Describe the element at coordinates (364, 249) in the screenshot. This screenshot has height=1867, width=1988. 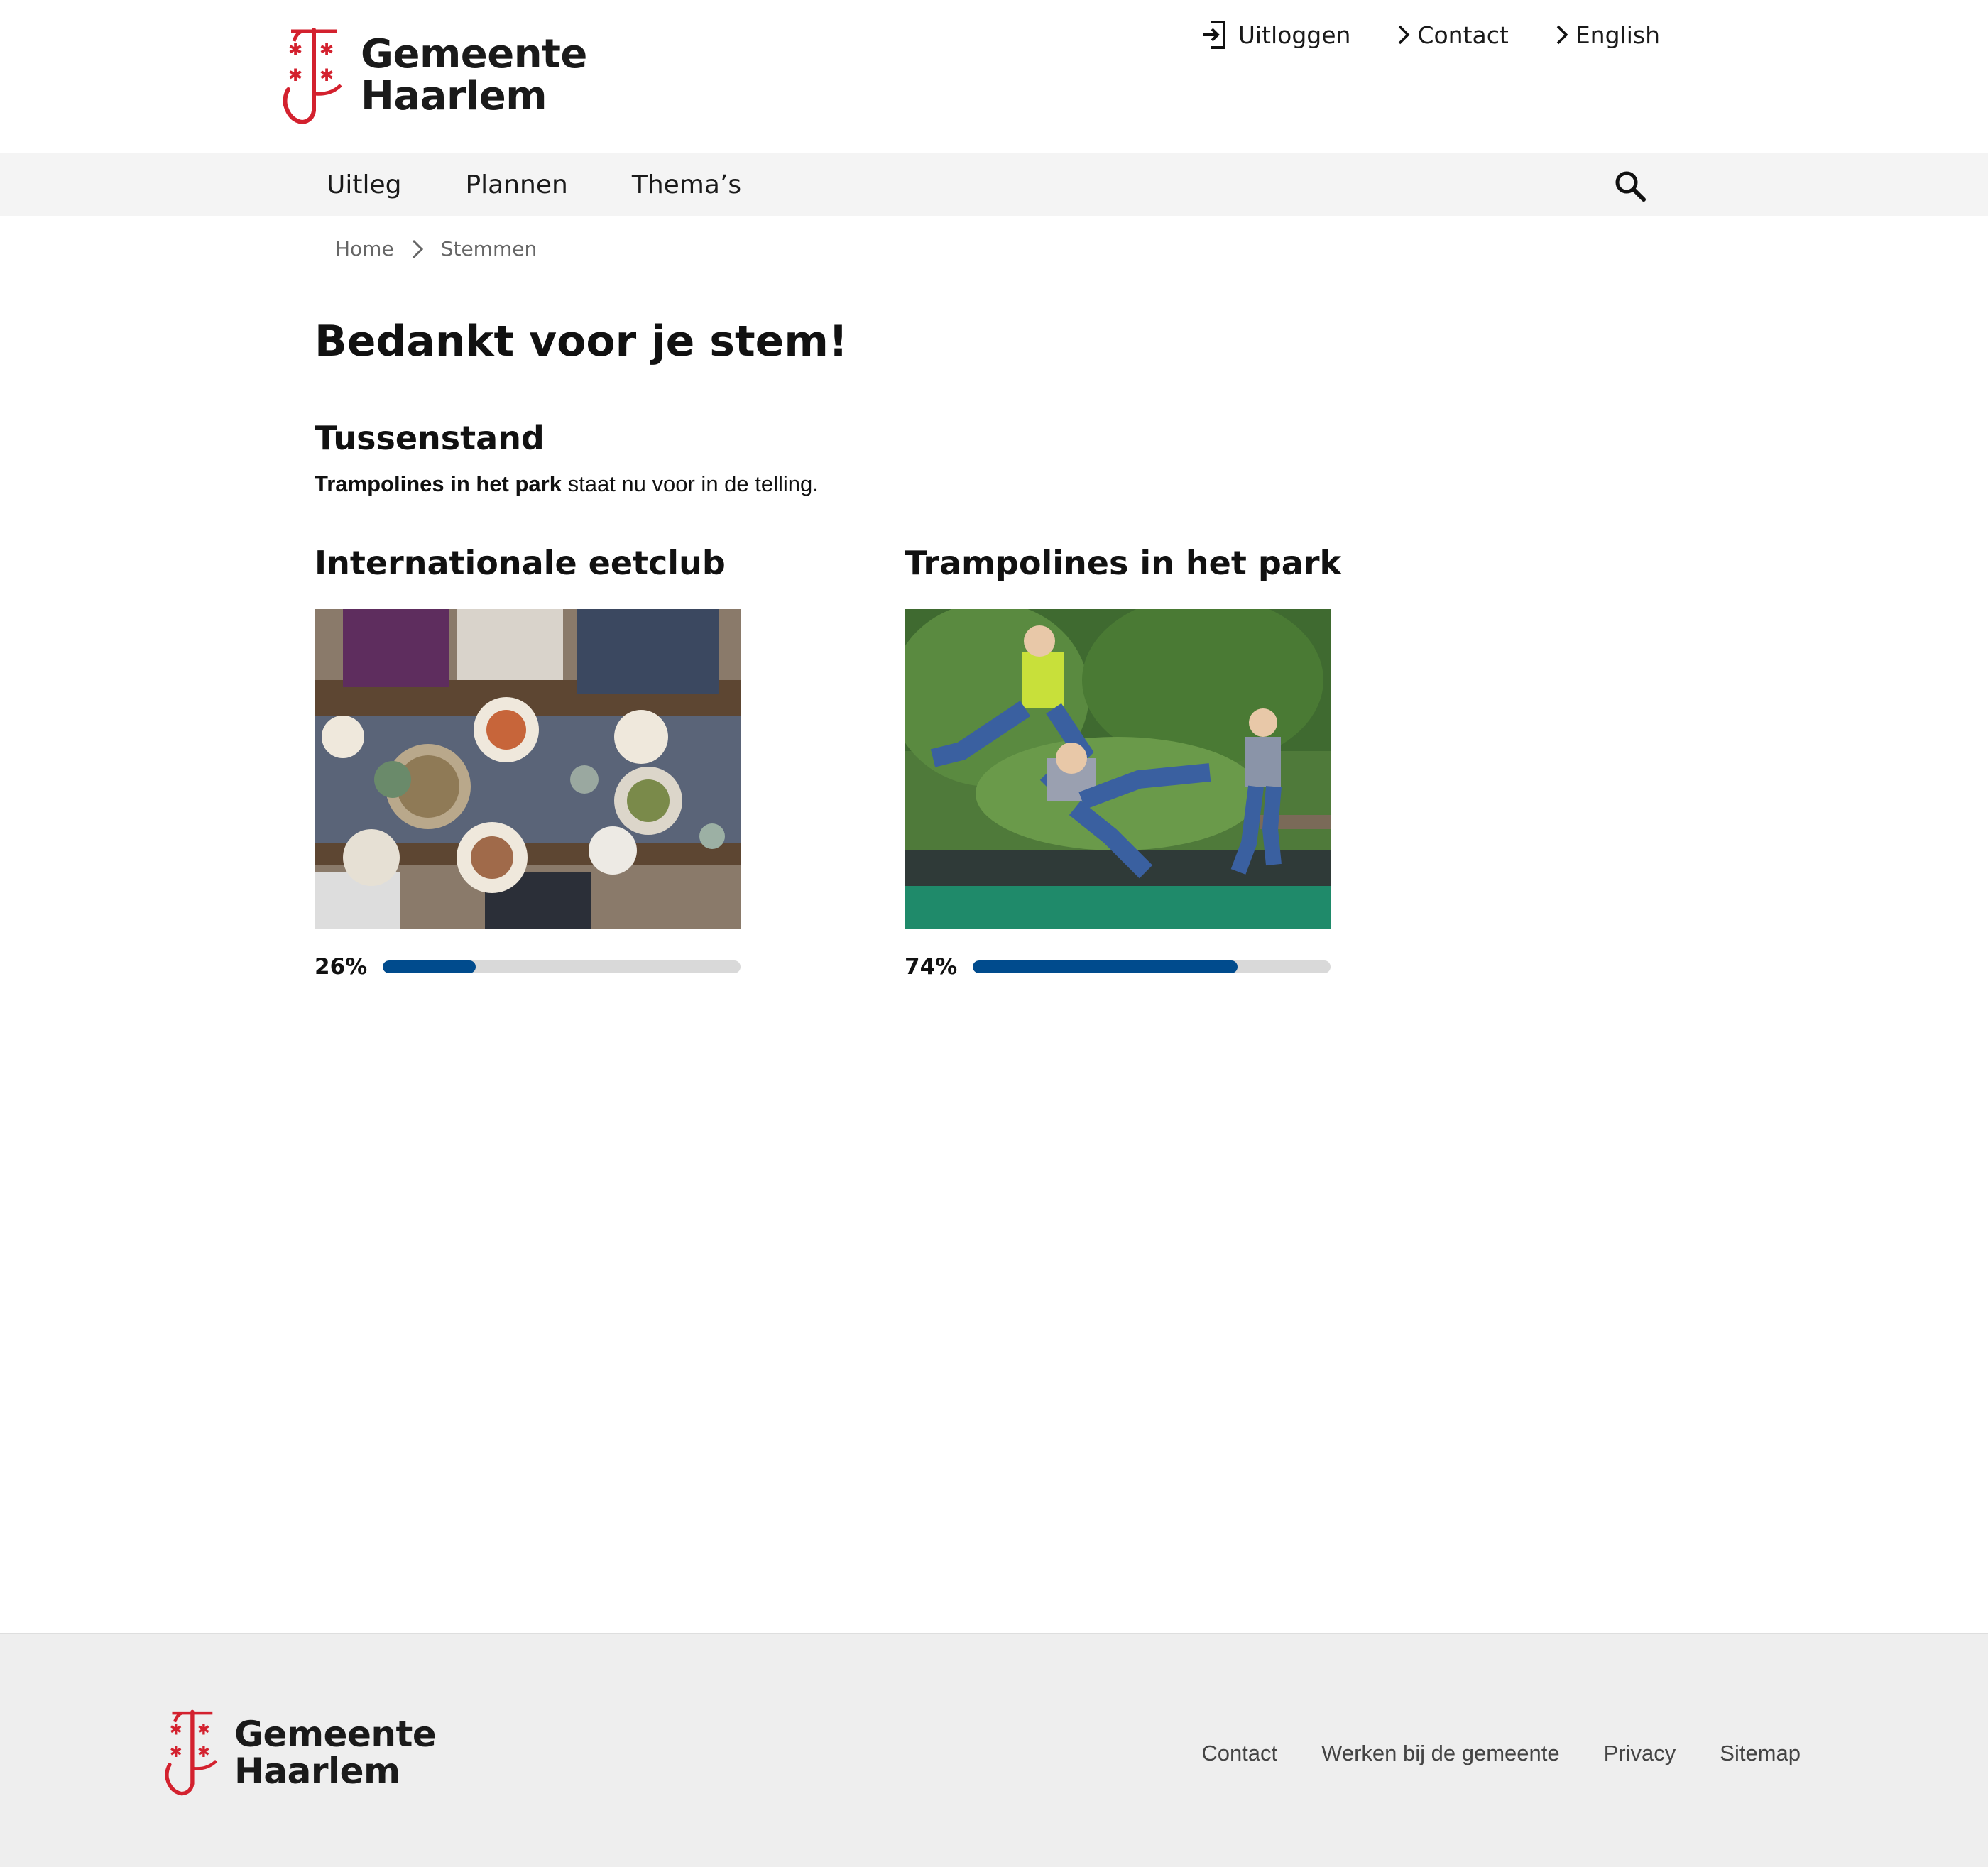
I see `breadcrumb-home: Home` at that location.